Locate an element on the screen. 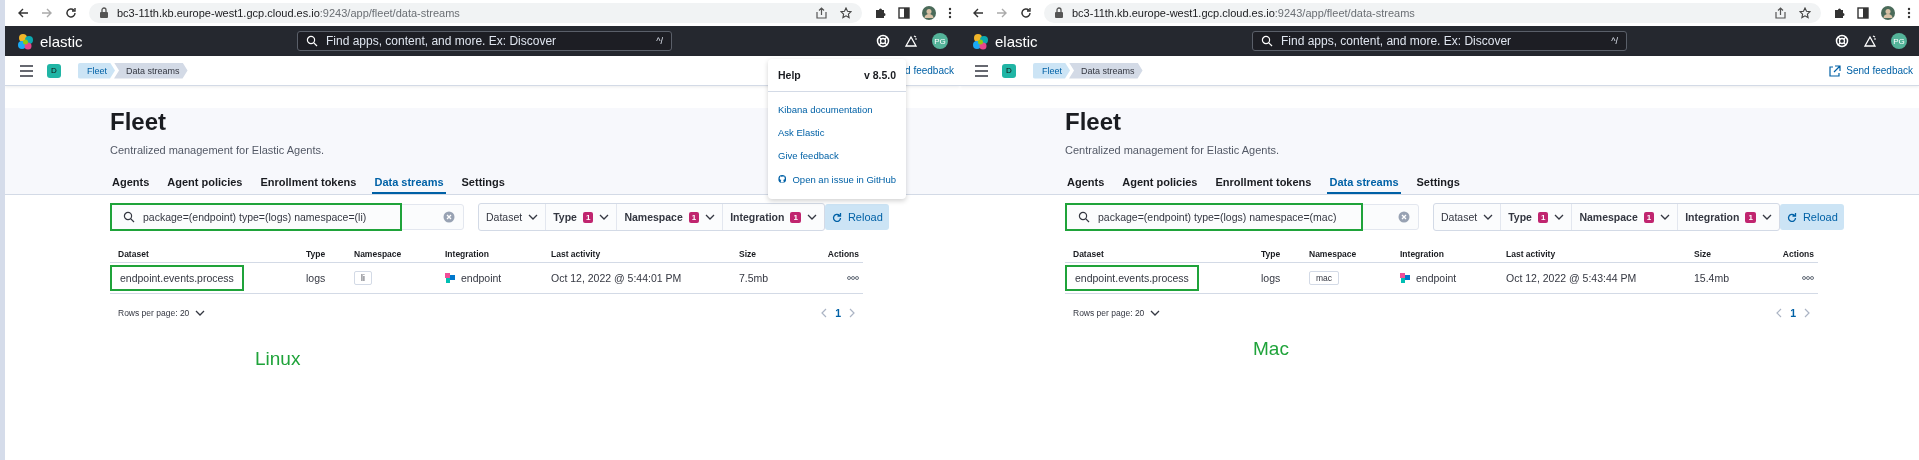 Image resolution: width=1919 pixels, height=460 pixels. table-cell-text: Oct 12, 2022 @ 5:43:44 PM is located at coordinates (1571, 278).